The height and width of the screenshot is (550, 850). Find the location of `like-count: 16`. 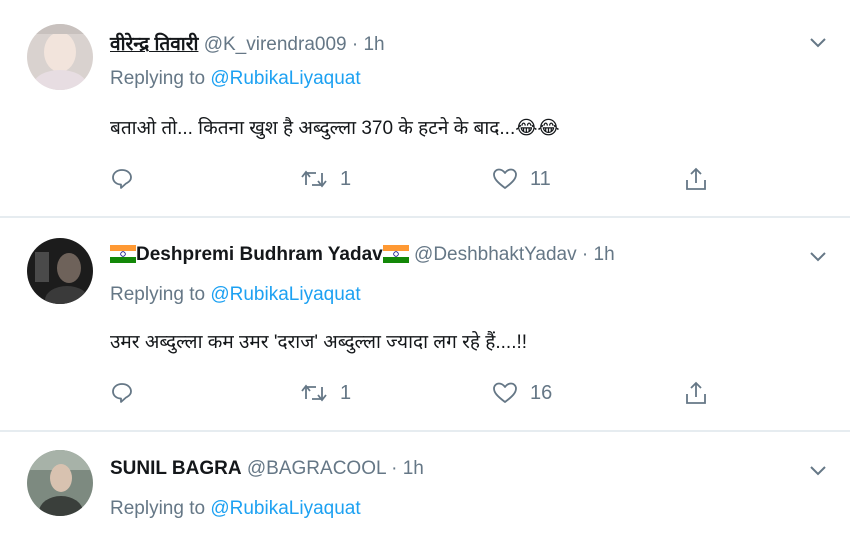

like-count: 16 is located at coordinates (541, 392).